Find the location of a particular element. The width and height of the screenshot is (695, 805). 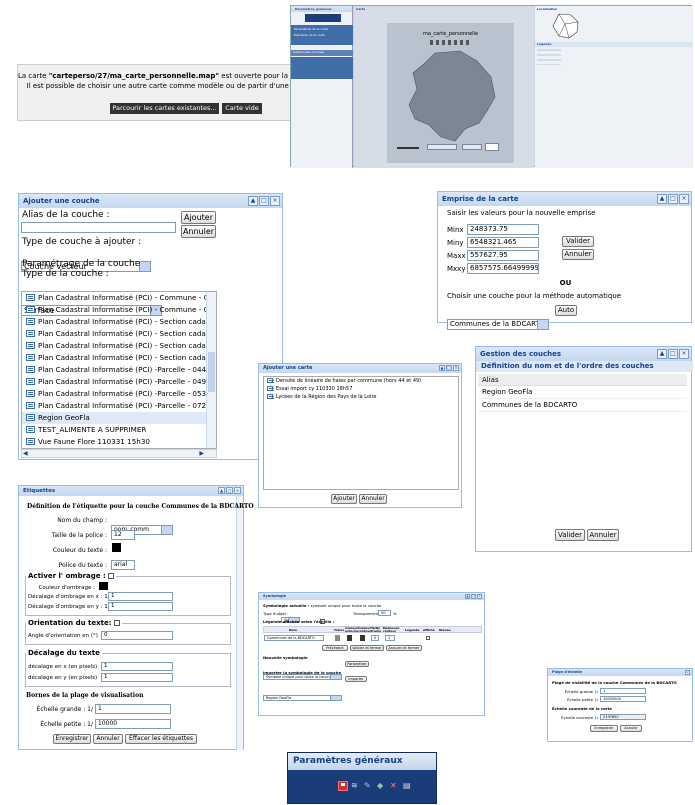

text-color-swatch is located at coordinates (116, 547).